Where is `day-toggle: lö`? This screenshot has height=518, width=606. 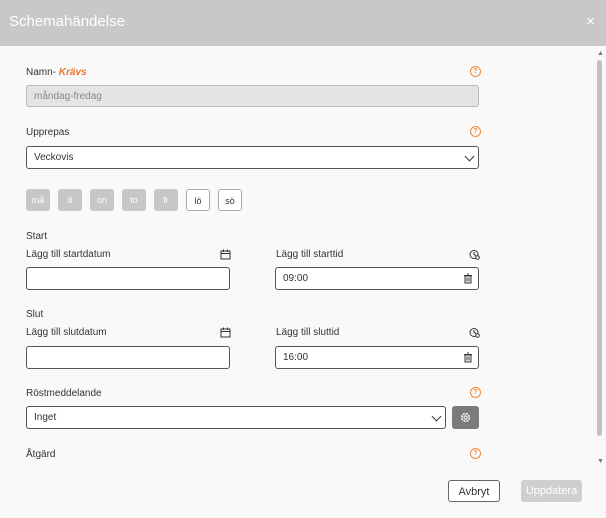
day-toggle: lö is located at coordinates (198, 200).